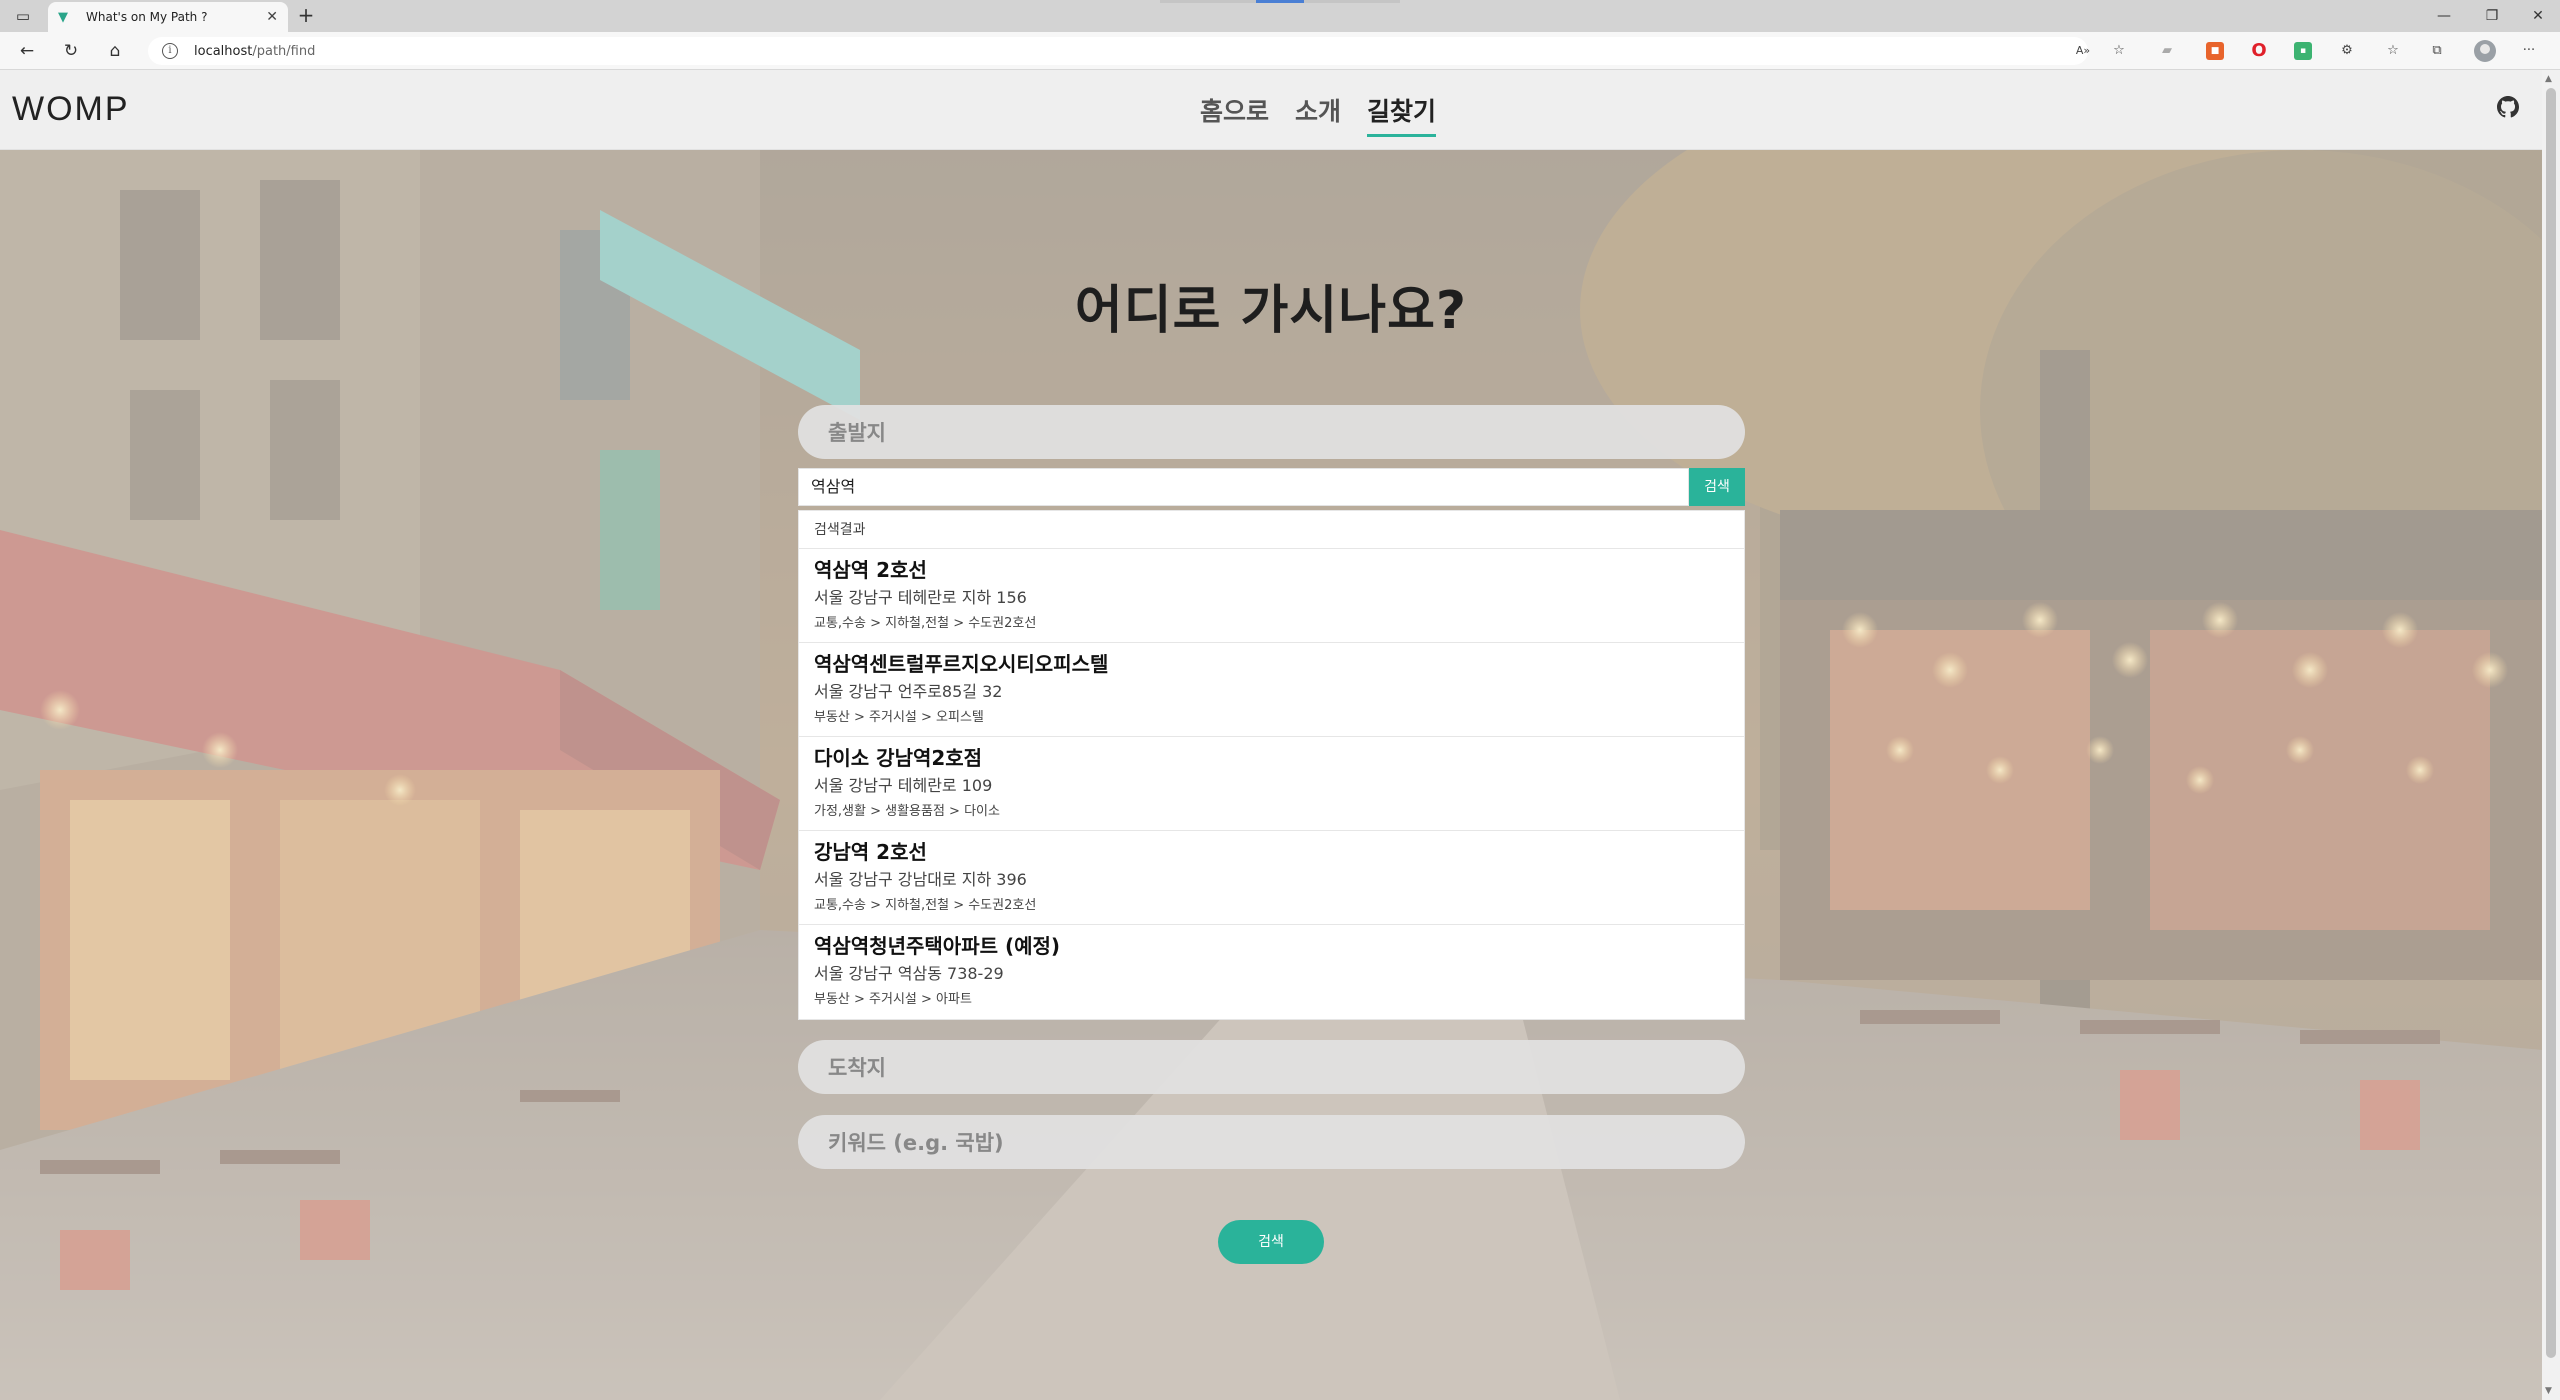 The image size is (2560, 1400). I want to click on result-address: 서울 강남구 테헤란로 지하 156, so click(920, 597).